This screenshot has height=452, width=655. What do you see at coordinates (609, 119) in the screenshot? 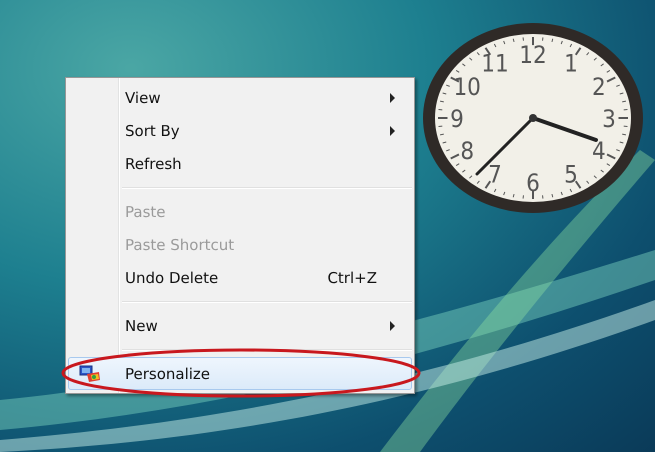
I see `clock-numeral: 3` at bounding box center [609, 119].